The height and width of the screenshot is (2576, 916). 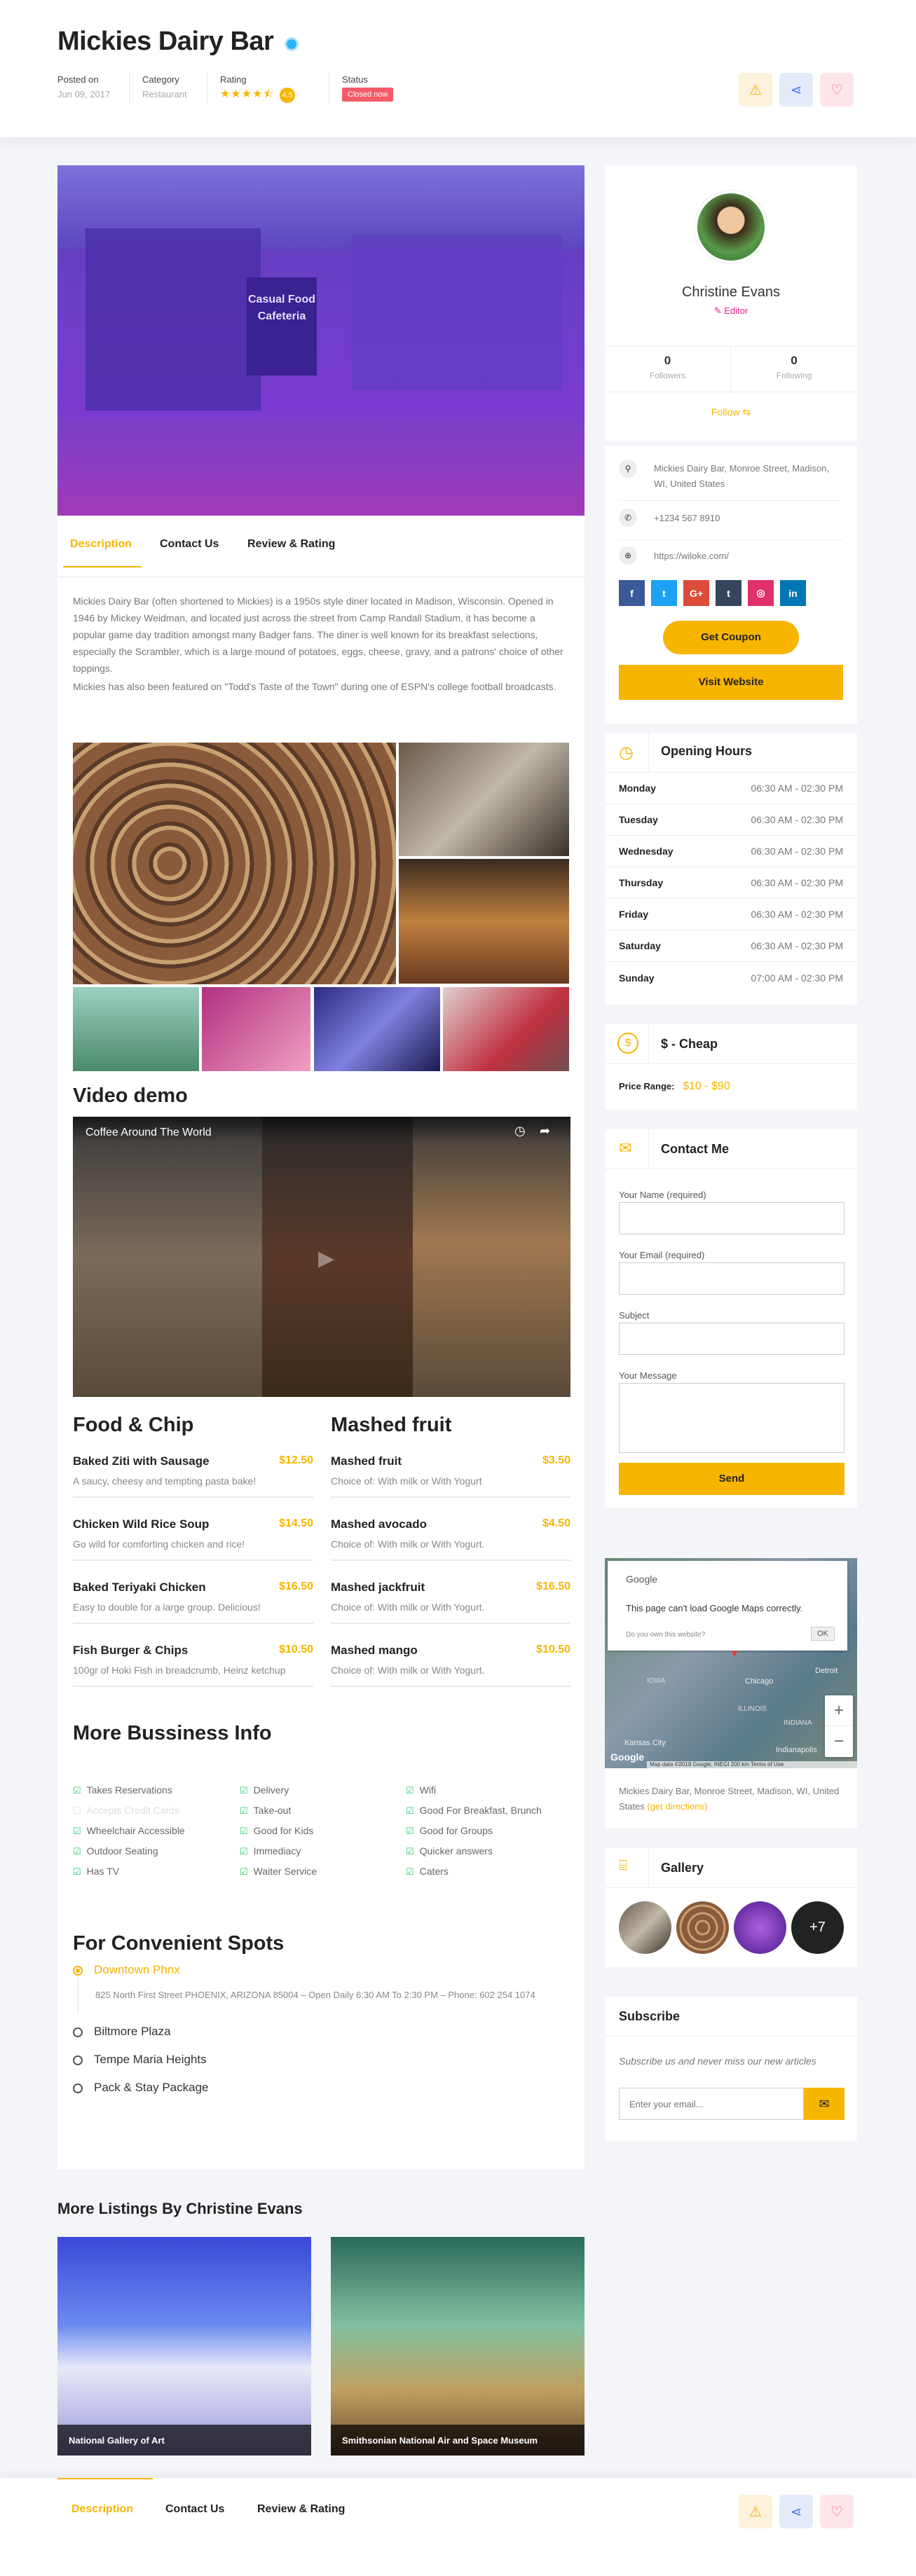 I want to click on video-player: Coffee Around The World ◷ ➦ ▶, so click(x=321, y=1257).